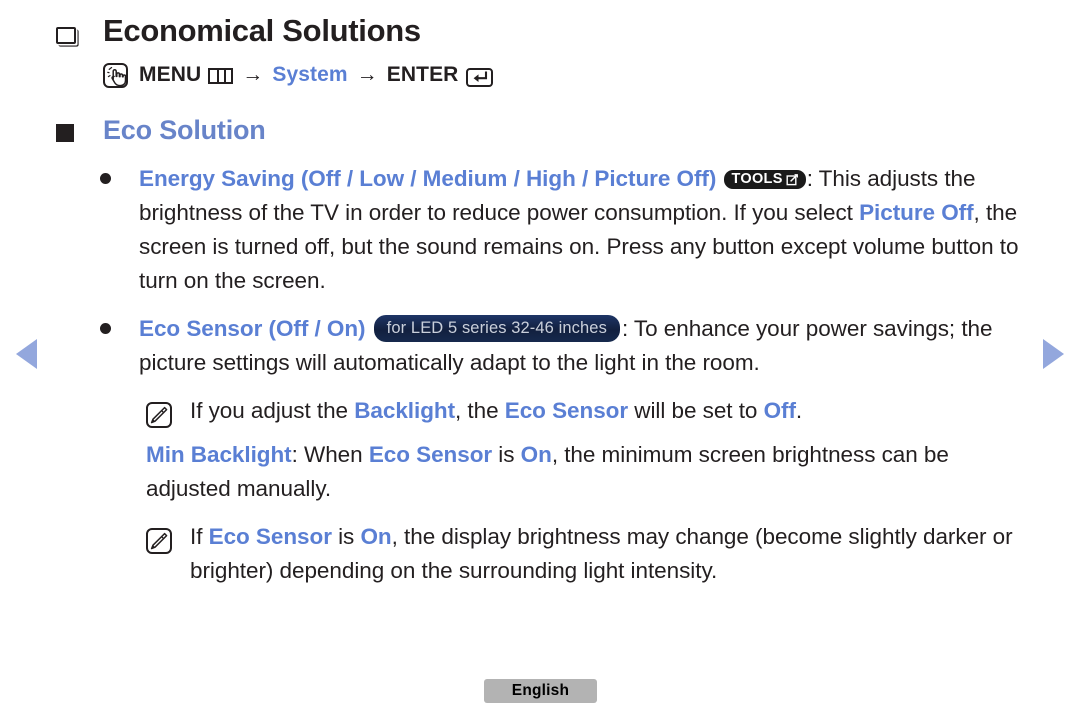 This screenshot has width=1080, height=705. I want to click on min-backlight-h2: On, so click(536, 454).